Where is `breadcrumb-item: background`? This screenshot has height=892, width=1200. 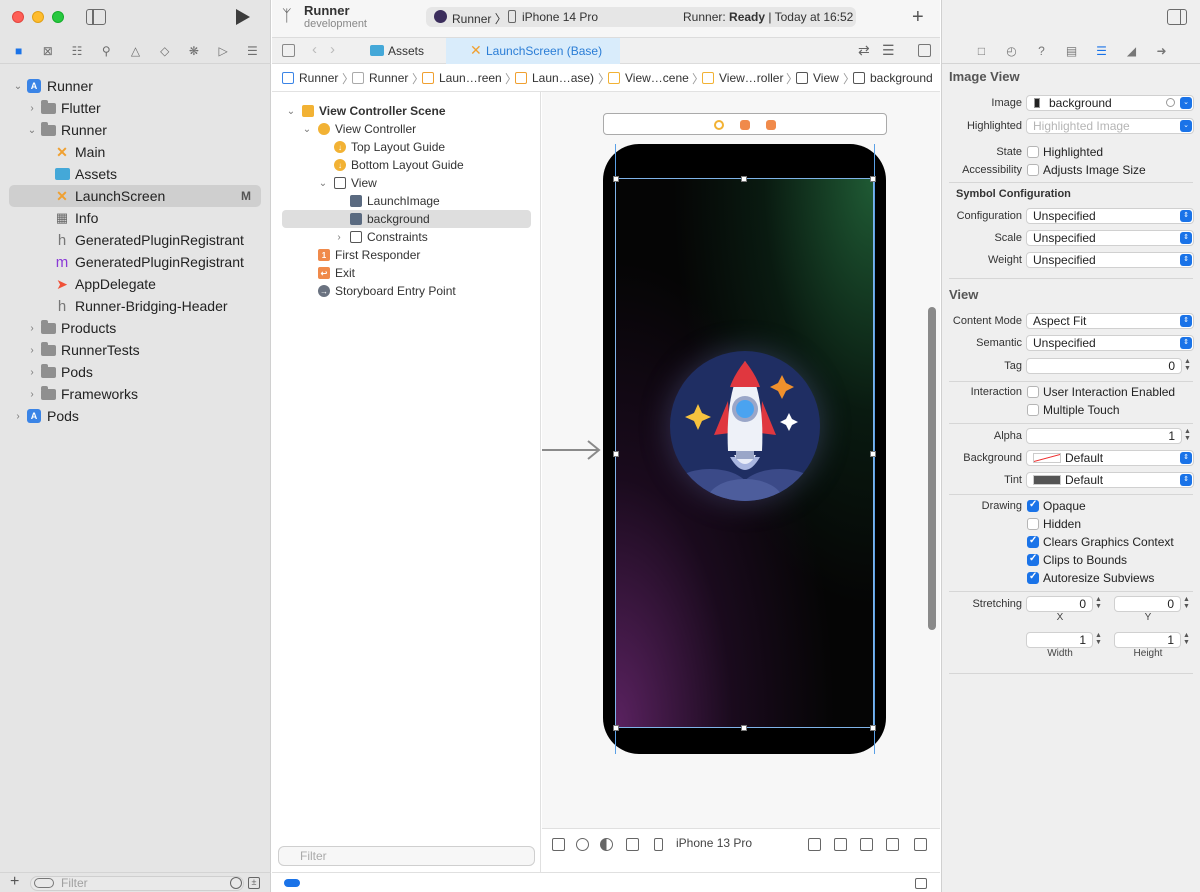 breadcrumb-item: background is located at coordinates (901, 78).